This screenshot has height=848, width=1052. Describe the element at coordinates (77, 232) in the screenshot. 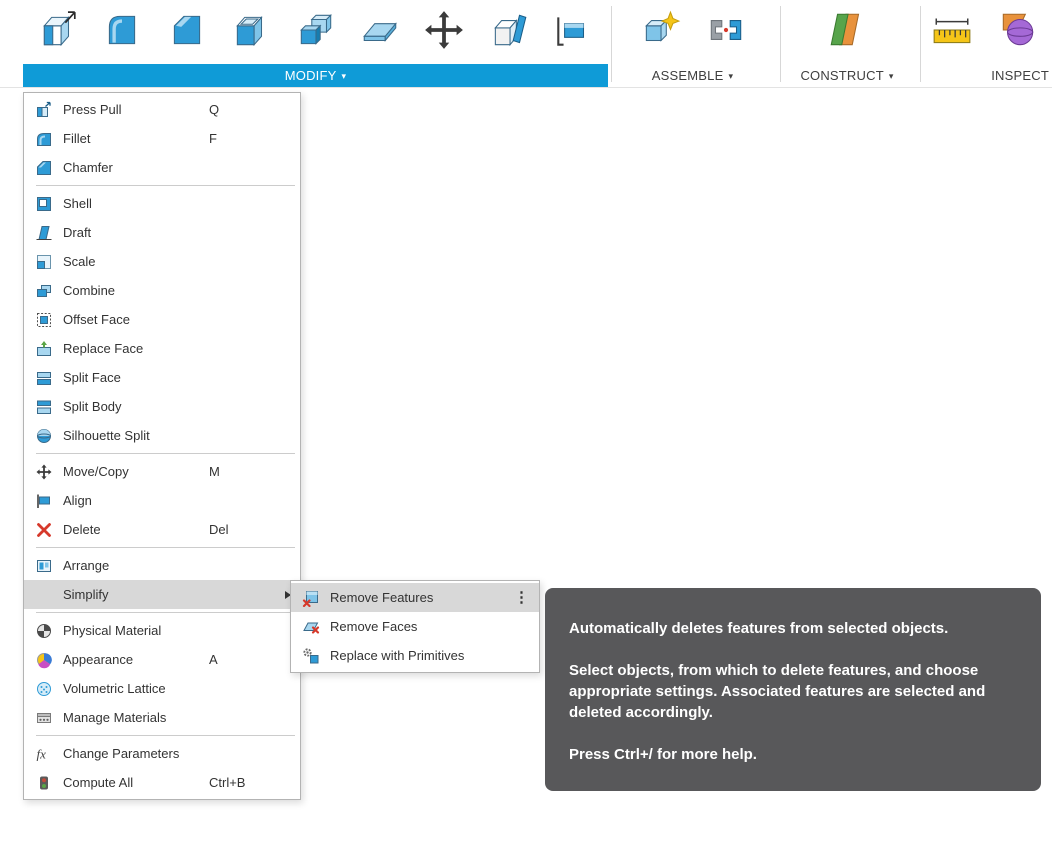

I see `menu-item-label: Draft` at that location.